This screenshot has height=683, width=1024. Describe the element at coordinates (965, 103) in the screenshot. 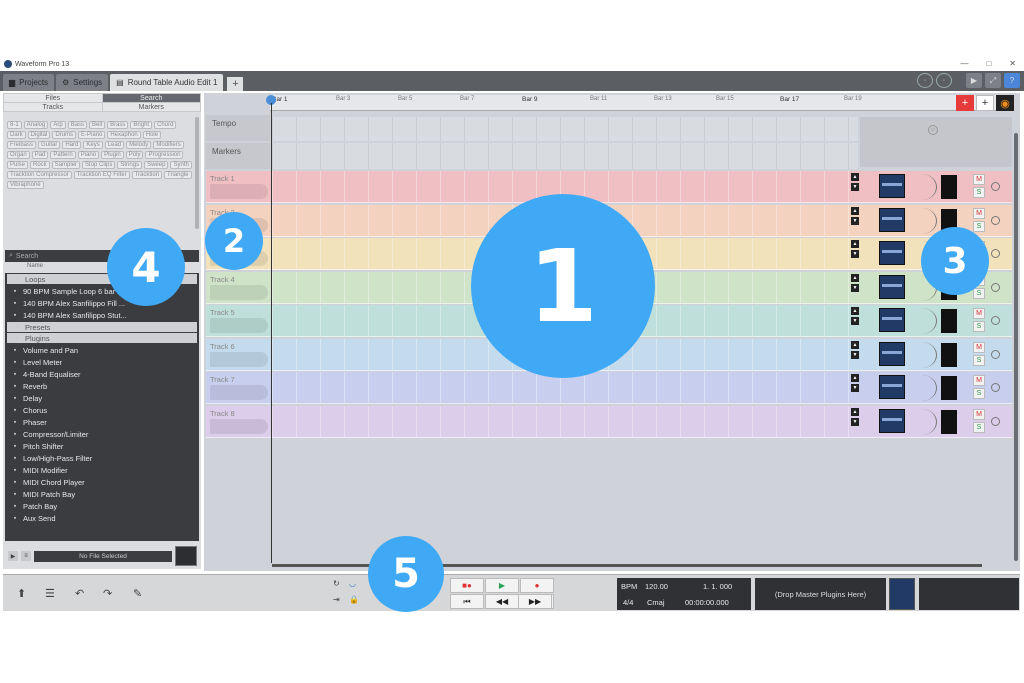

I see `add-track-button: +` at that location.